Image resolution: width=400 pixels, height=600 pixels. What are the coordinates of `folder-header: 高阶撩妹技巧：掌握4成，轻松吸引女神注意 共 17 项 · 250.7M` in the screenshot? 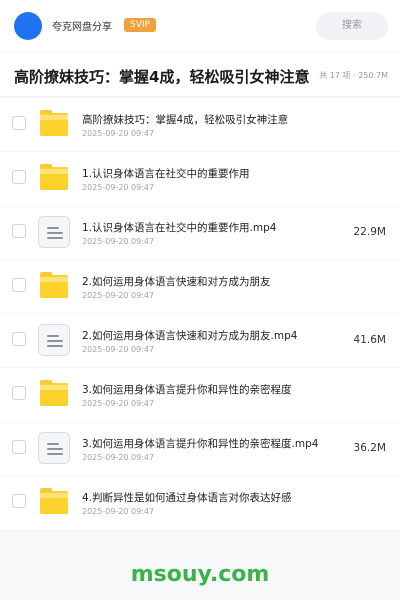 It's located at (200, 75).